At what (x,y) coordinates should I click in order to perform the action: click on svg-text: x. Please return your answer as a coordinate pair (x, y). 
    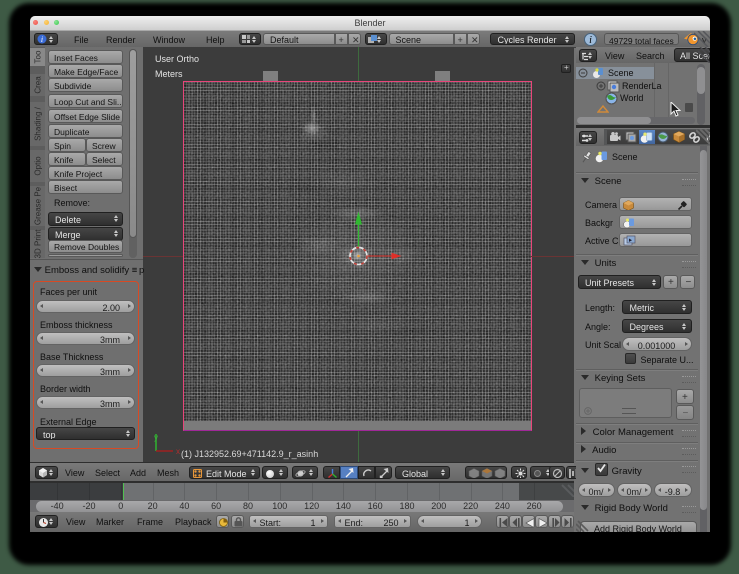
    Looking at the image, I should click on (178, 451).